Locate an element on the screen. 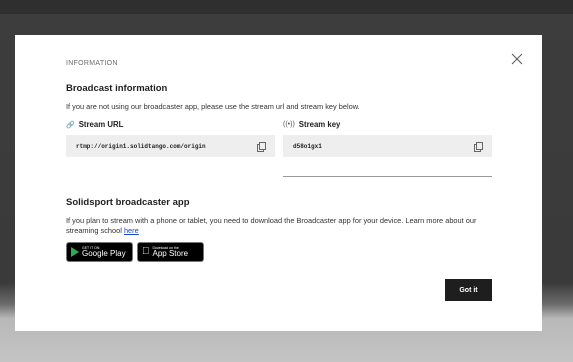 Image resolution: width=573 pixels, height=362 pixels. modal-eyebrow: INFORMATION is located at coordinates (92, 63).